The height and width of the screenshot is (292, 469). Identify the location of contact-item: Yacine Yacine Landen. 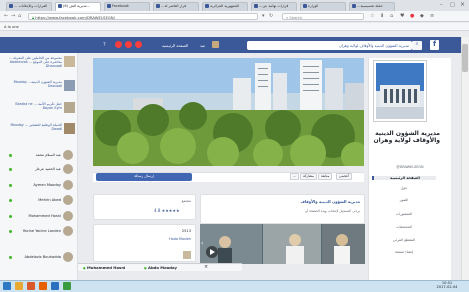
(39, 232).